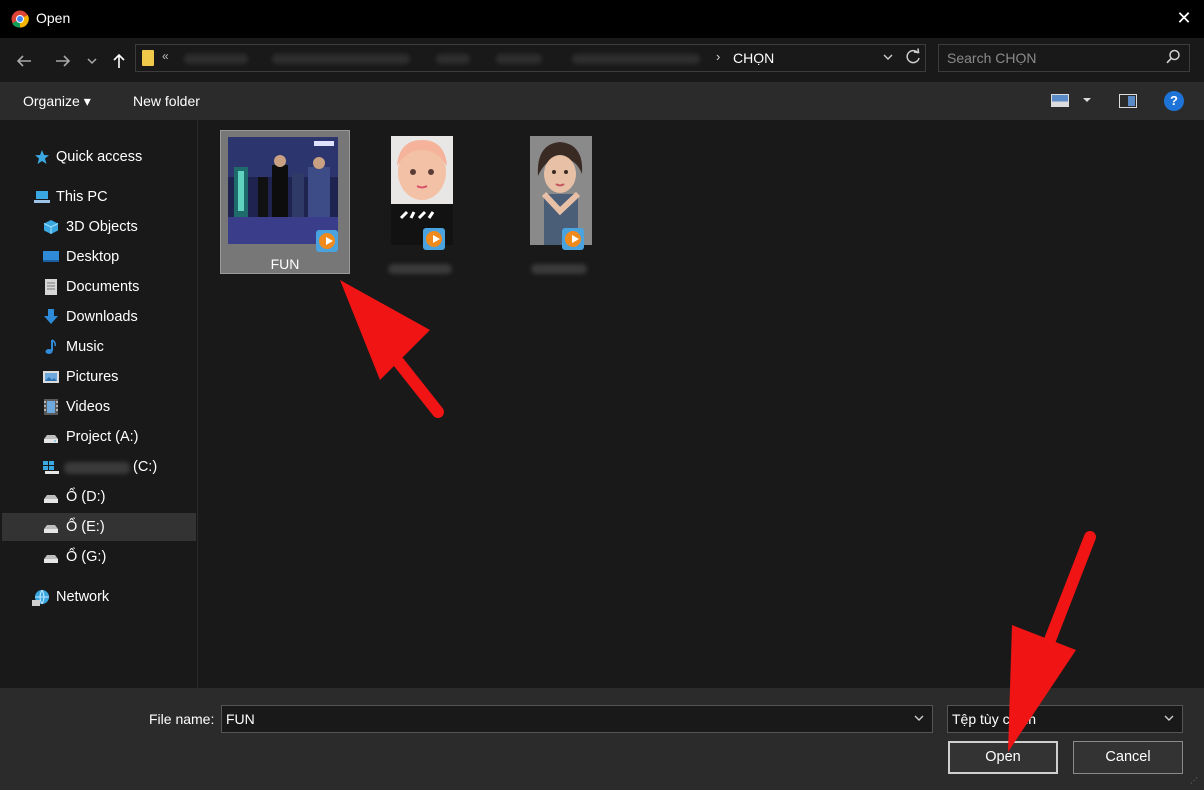 This screenshot has width=1204, height=790. I want to click on sidebar-label: Network, so click(83, 597).